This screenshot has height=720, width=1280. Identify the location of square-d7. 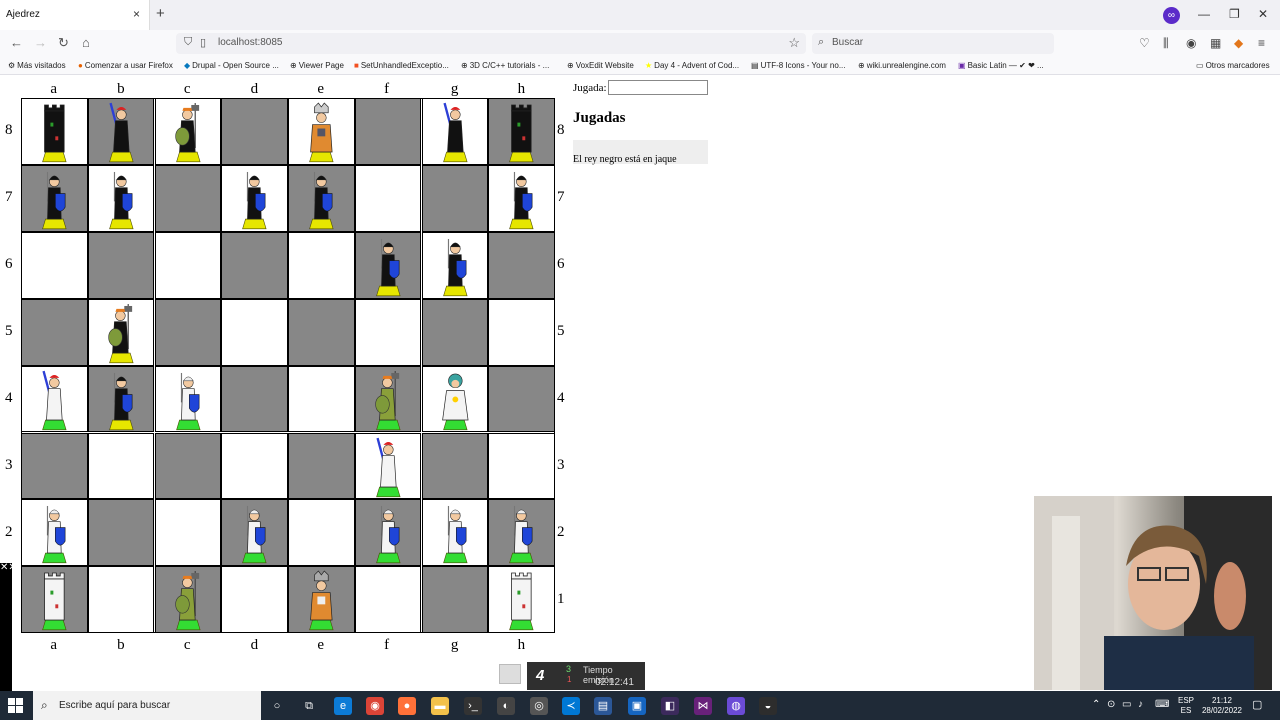
(254, 198).